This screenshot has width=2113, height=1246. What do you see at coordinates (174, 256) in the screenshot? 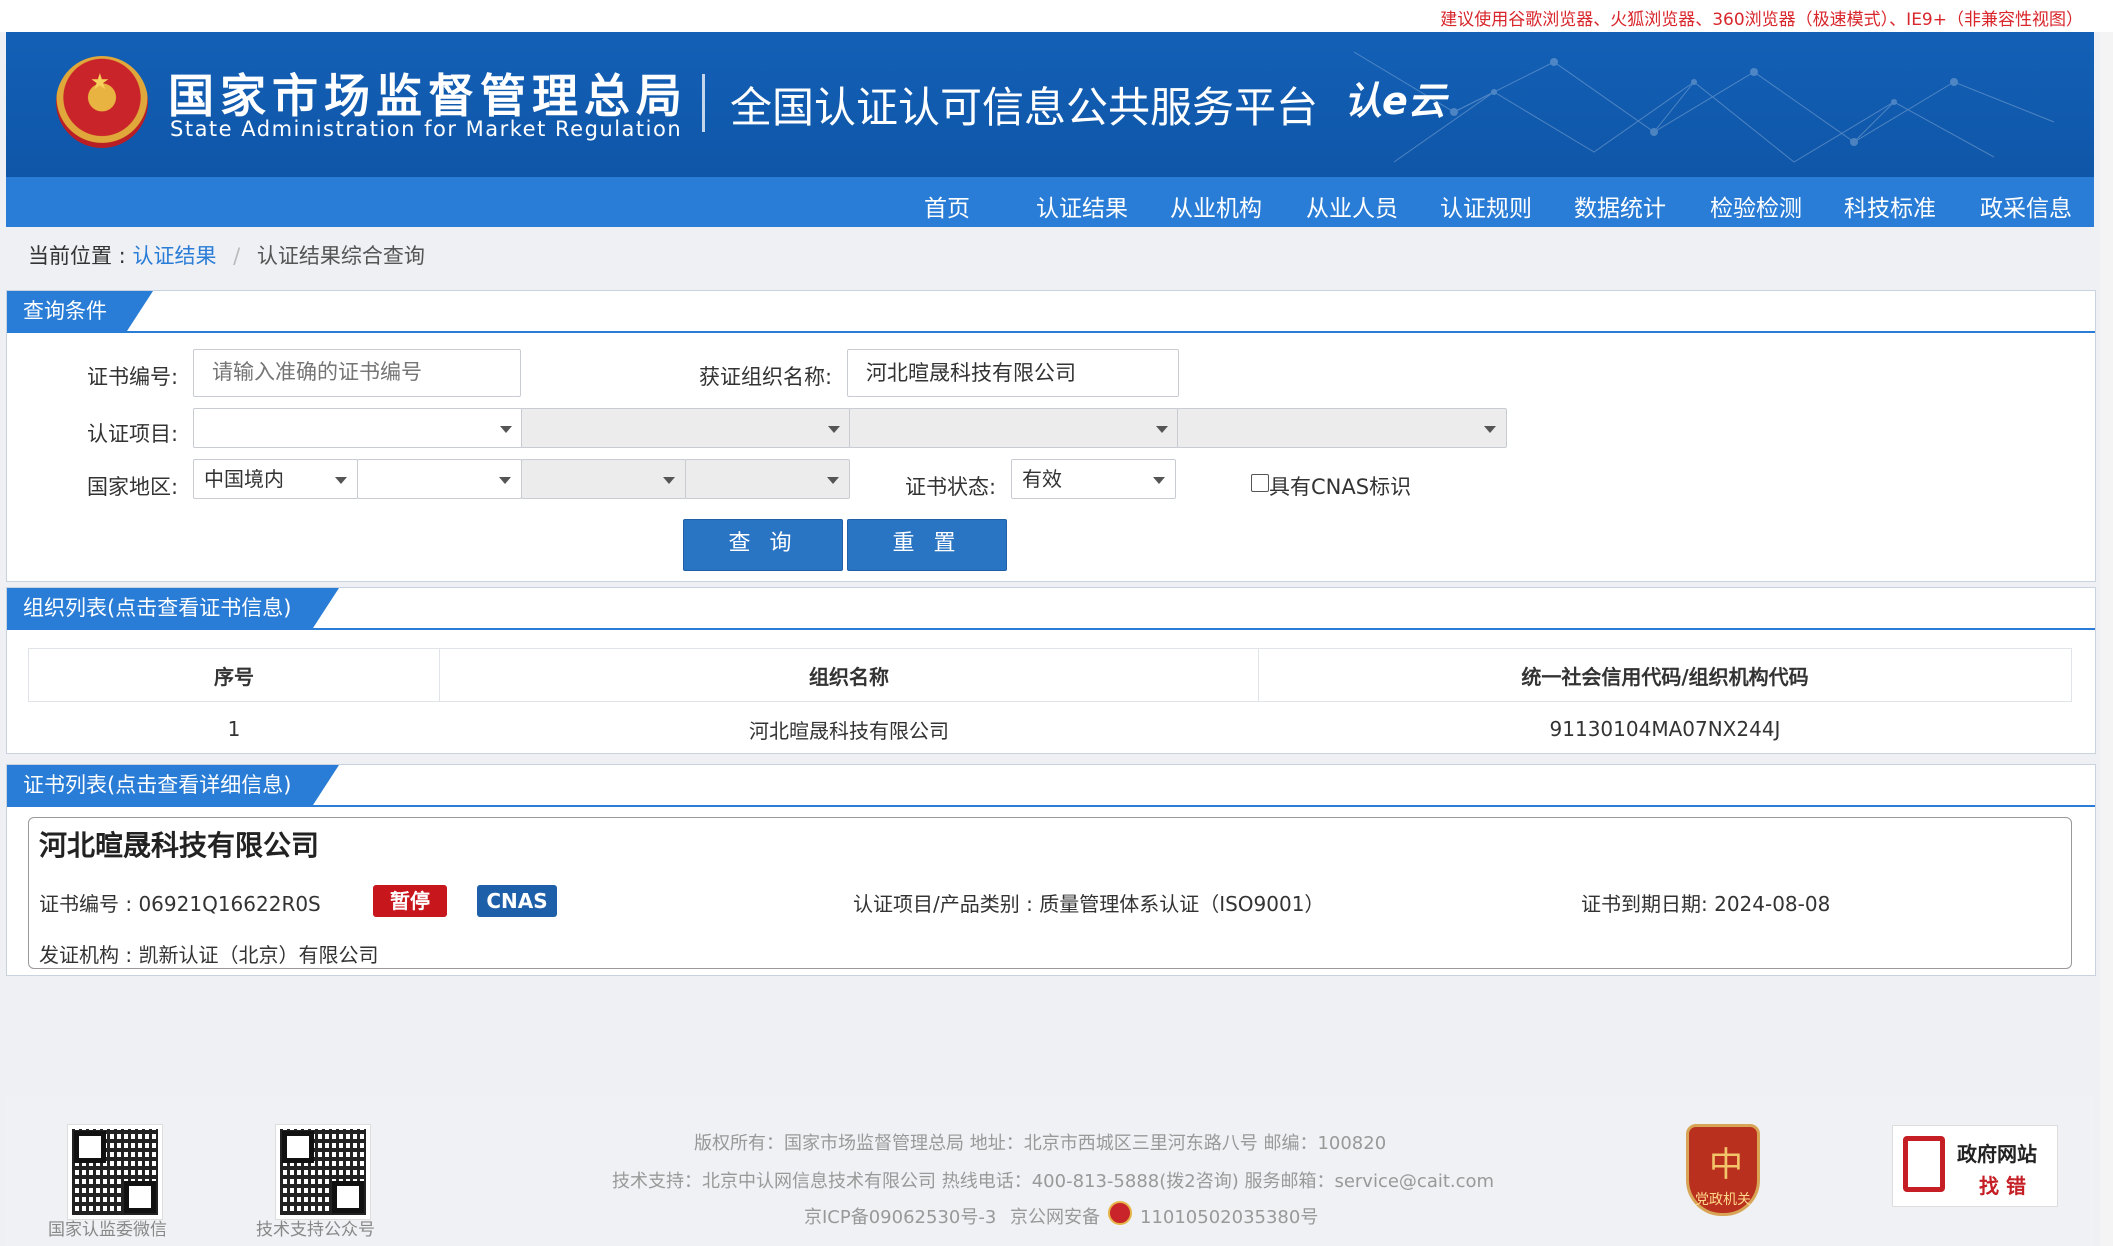
I see `breadcrumb-link: 认证结果` at bounding box center [174, 256].